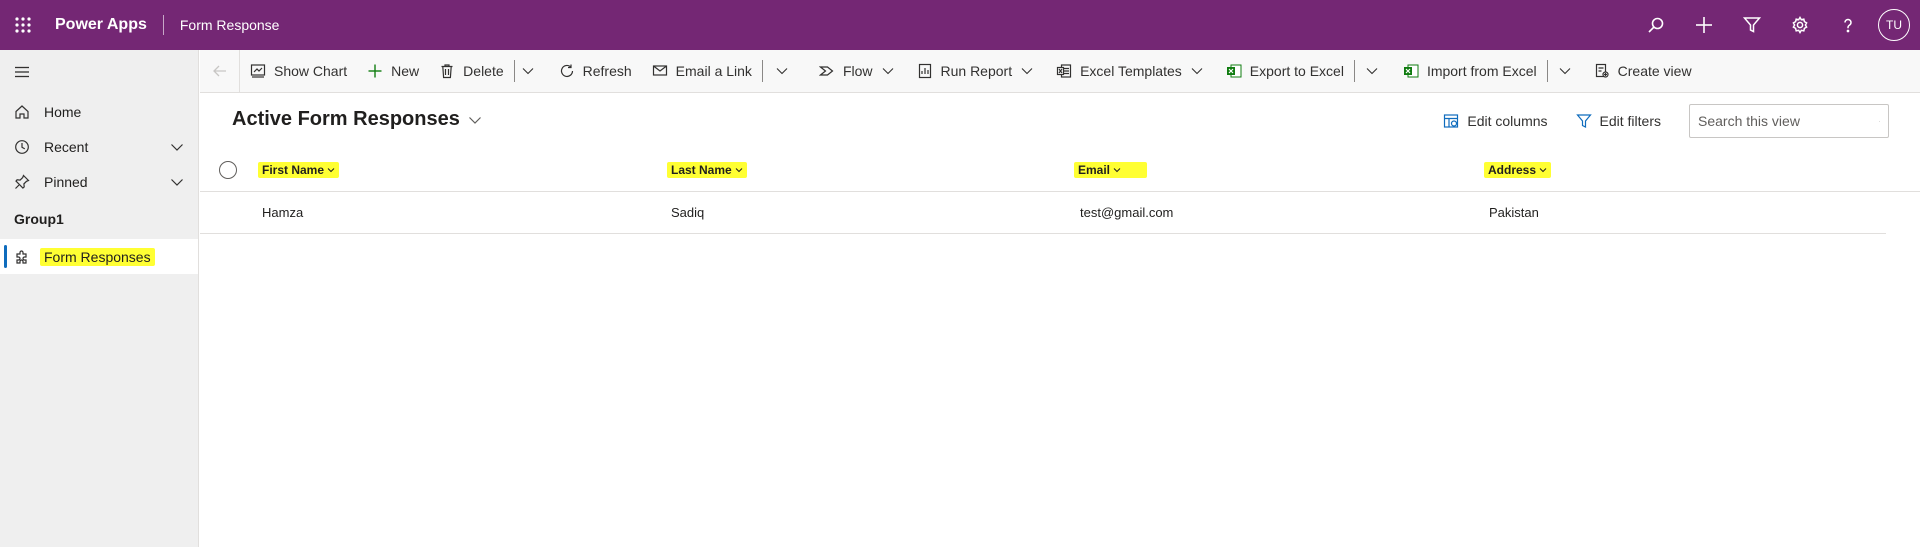 This screenshot has height=547, width=1920. Describe the element at coordinates (66, 146) in the screenshot. I see `sidebar-item-label: Recent` at that location.